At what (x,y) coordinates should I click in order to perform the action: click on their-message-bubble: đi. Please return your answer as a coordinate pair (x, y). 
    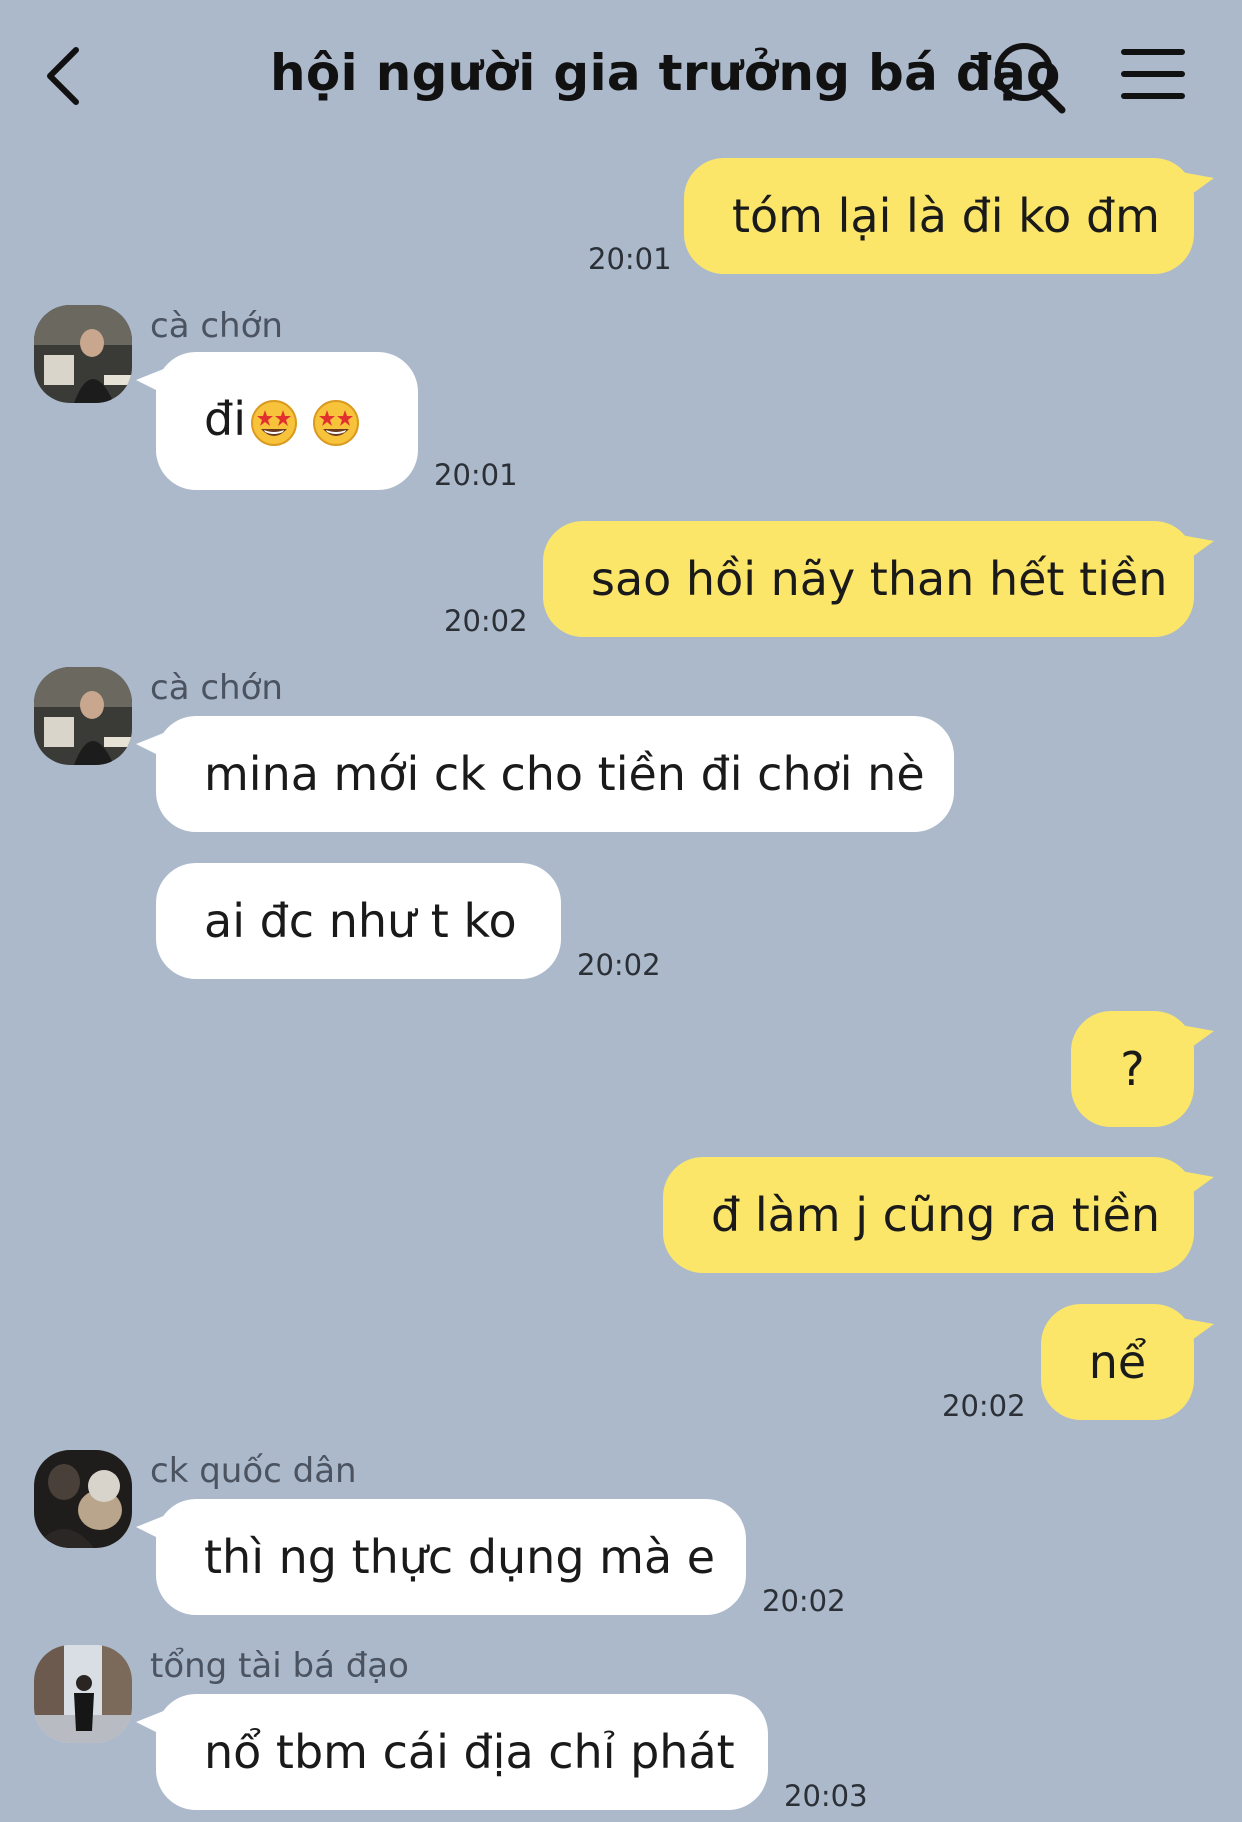
    Looking at the image, I should click on (287, 421).